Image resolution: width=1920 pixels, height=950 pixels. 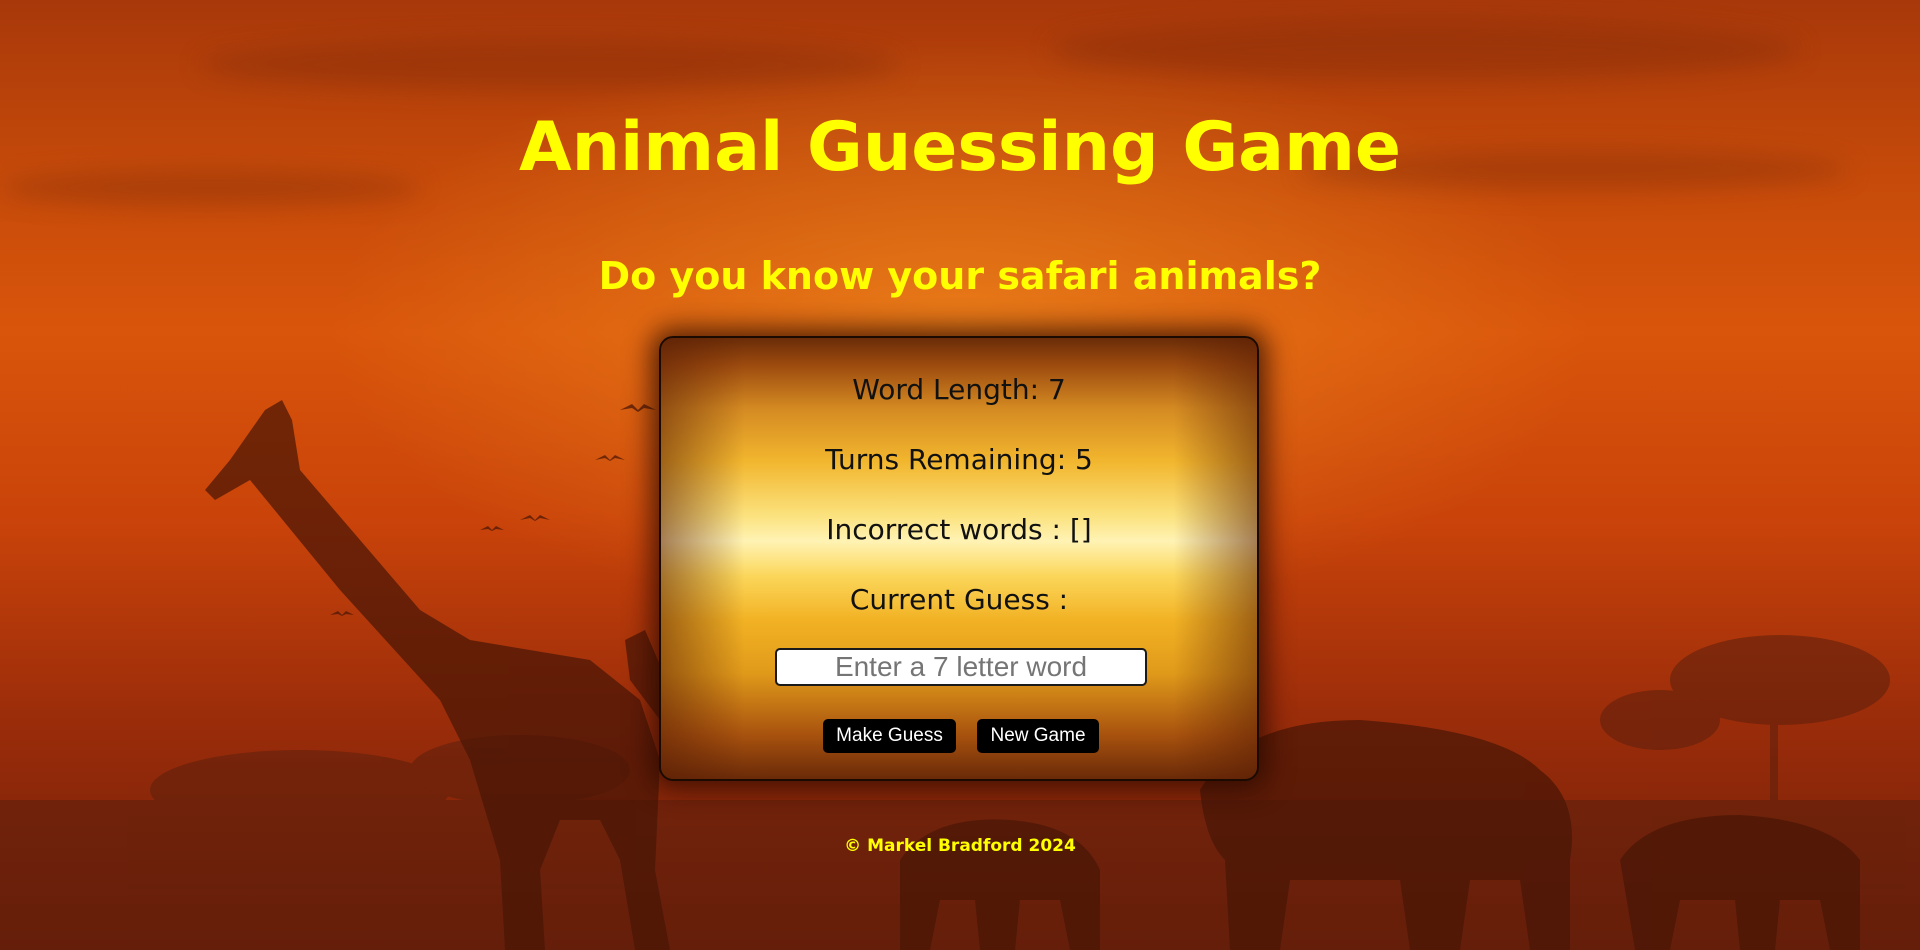 I want to click on page-subtitle: Do you know your safari animals?, so click(x=960, y=276).